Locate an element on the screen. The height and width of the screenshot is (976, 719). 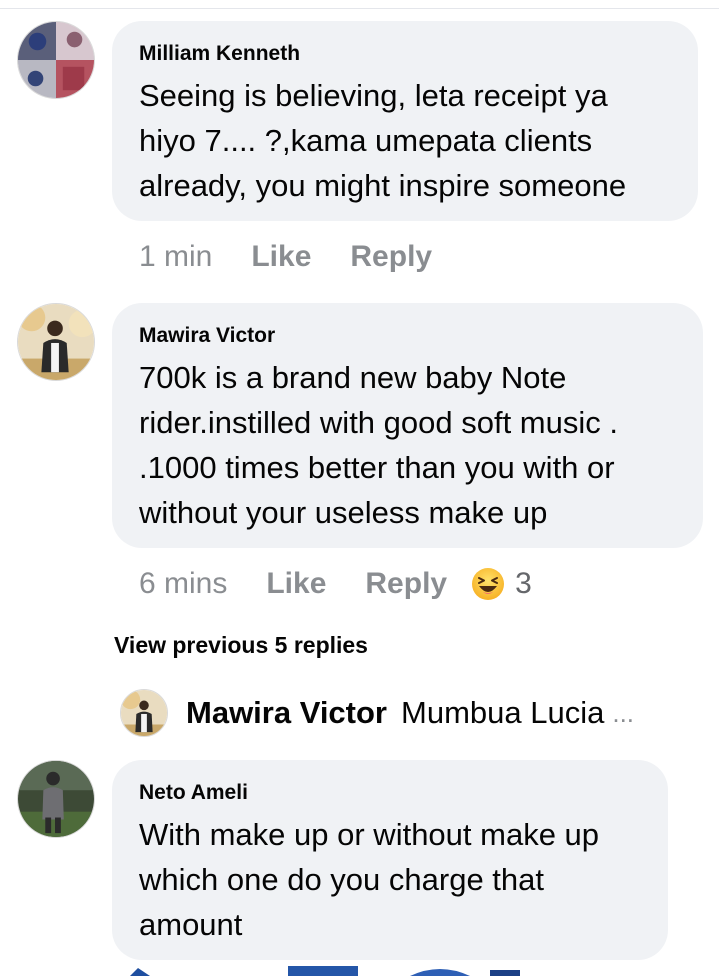
top-divider is located at coordinates (359, 4).